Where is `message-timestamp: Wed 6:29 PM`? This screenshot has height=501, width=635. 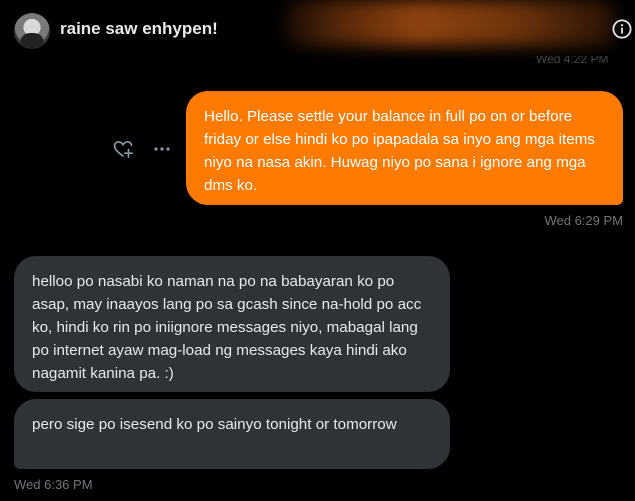
message-timestamp: Wed 6:29 PM is located at coordinates (583, 220).